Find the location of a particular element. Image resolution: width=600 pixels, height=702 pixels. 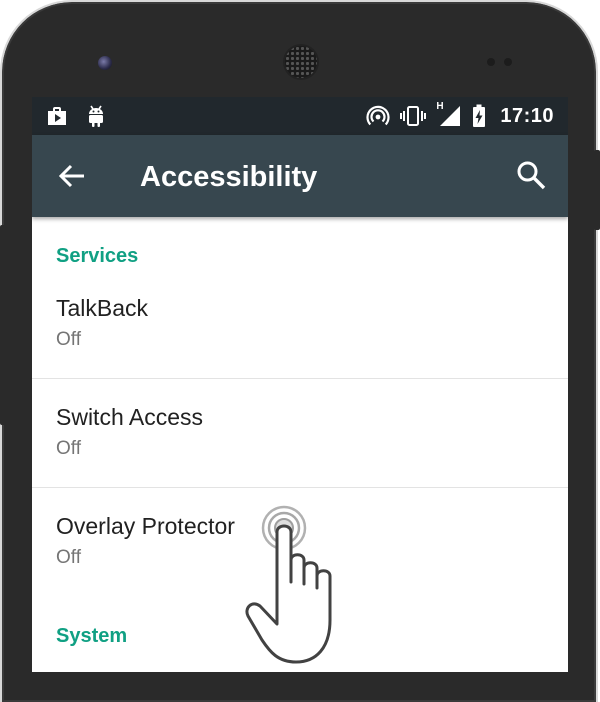

list-item-overlay-protector: Overlay Protector Off is located at coordinates (300, 542).